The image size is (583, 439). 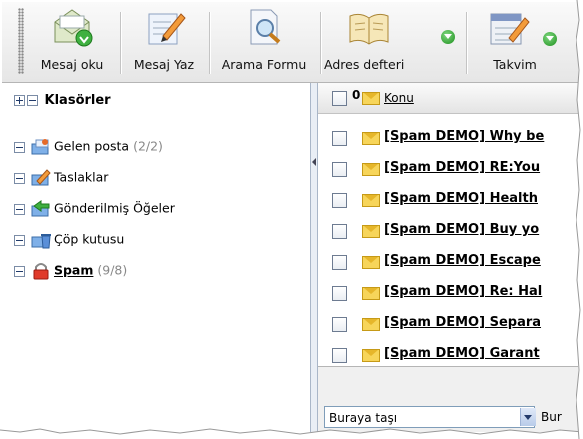 I want to click on address-book-icon, so click(x=369, y=29).